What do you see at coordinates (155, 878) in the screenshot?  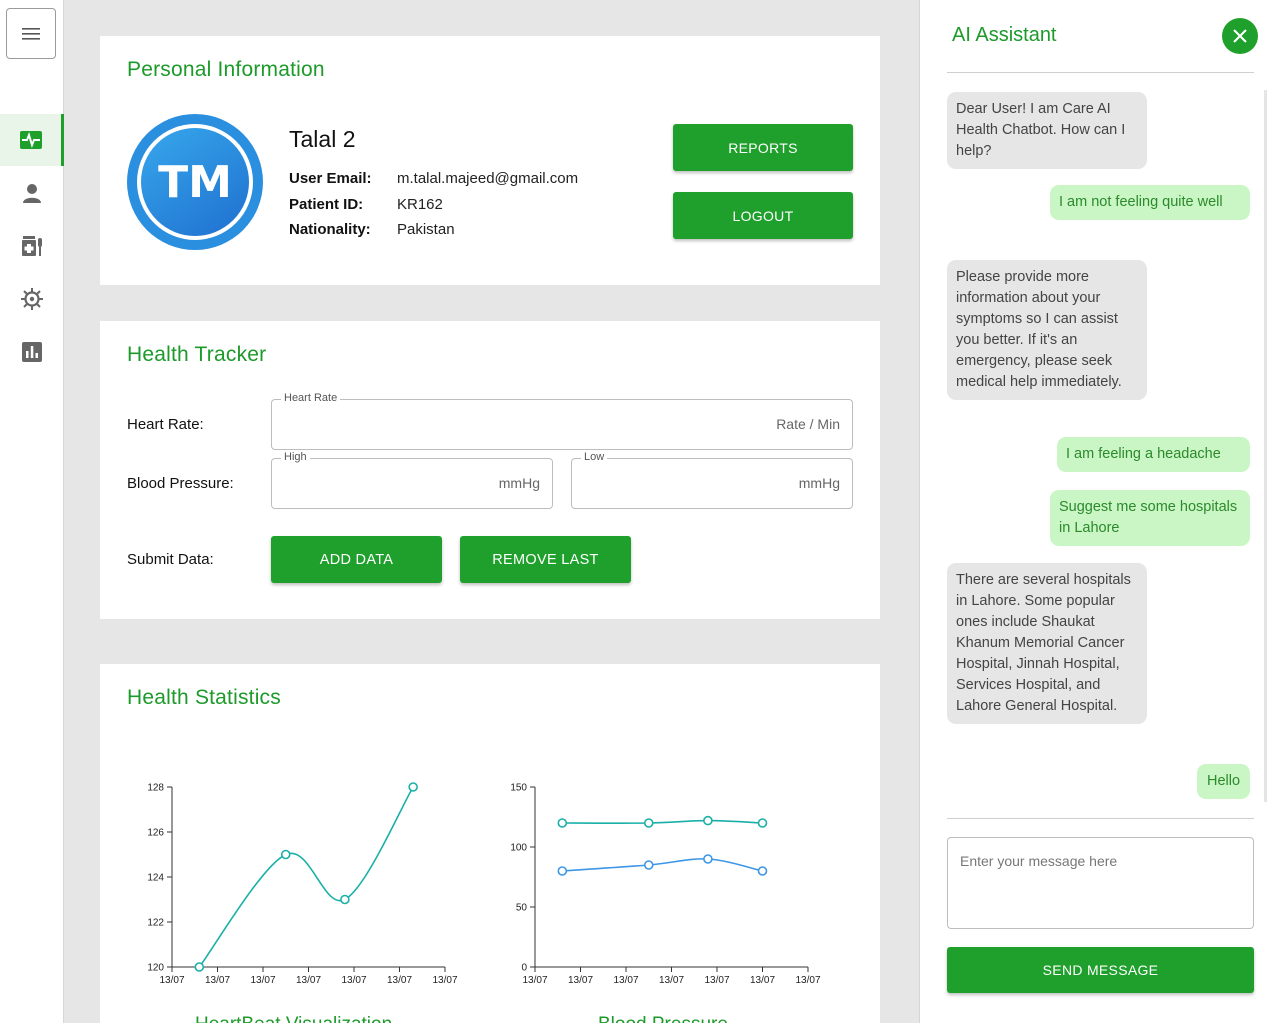 I see `y-tick-label: 124` at bounding box center [155, 878].